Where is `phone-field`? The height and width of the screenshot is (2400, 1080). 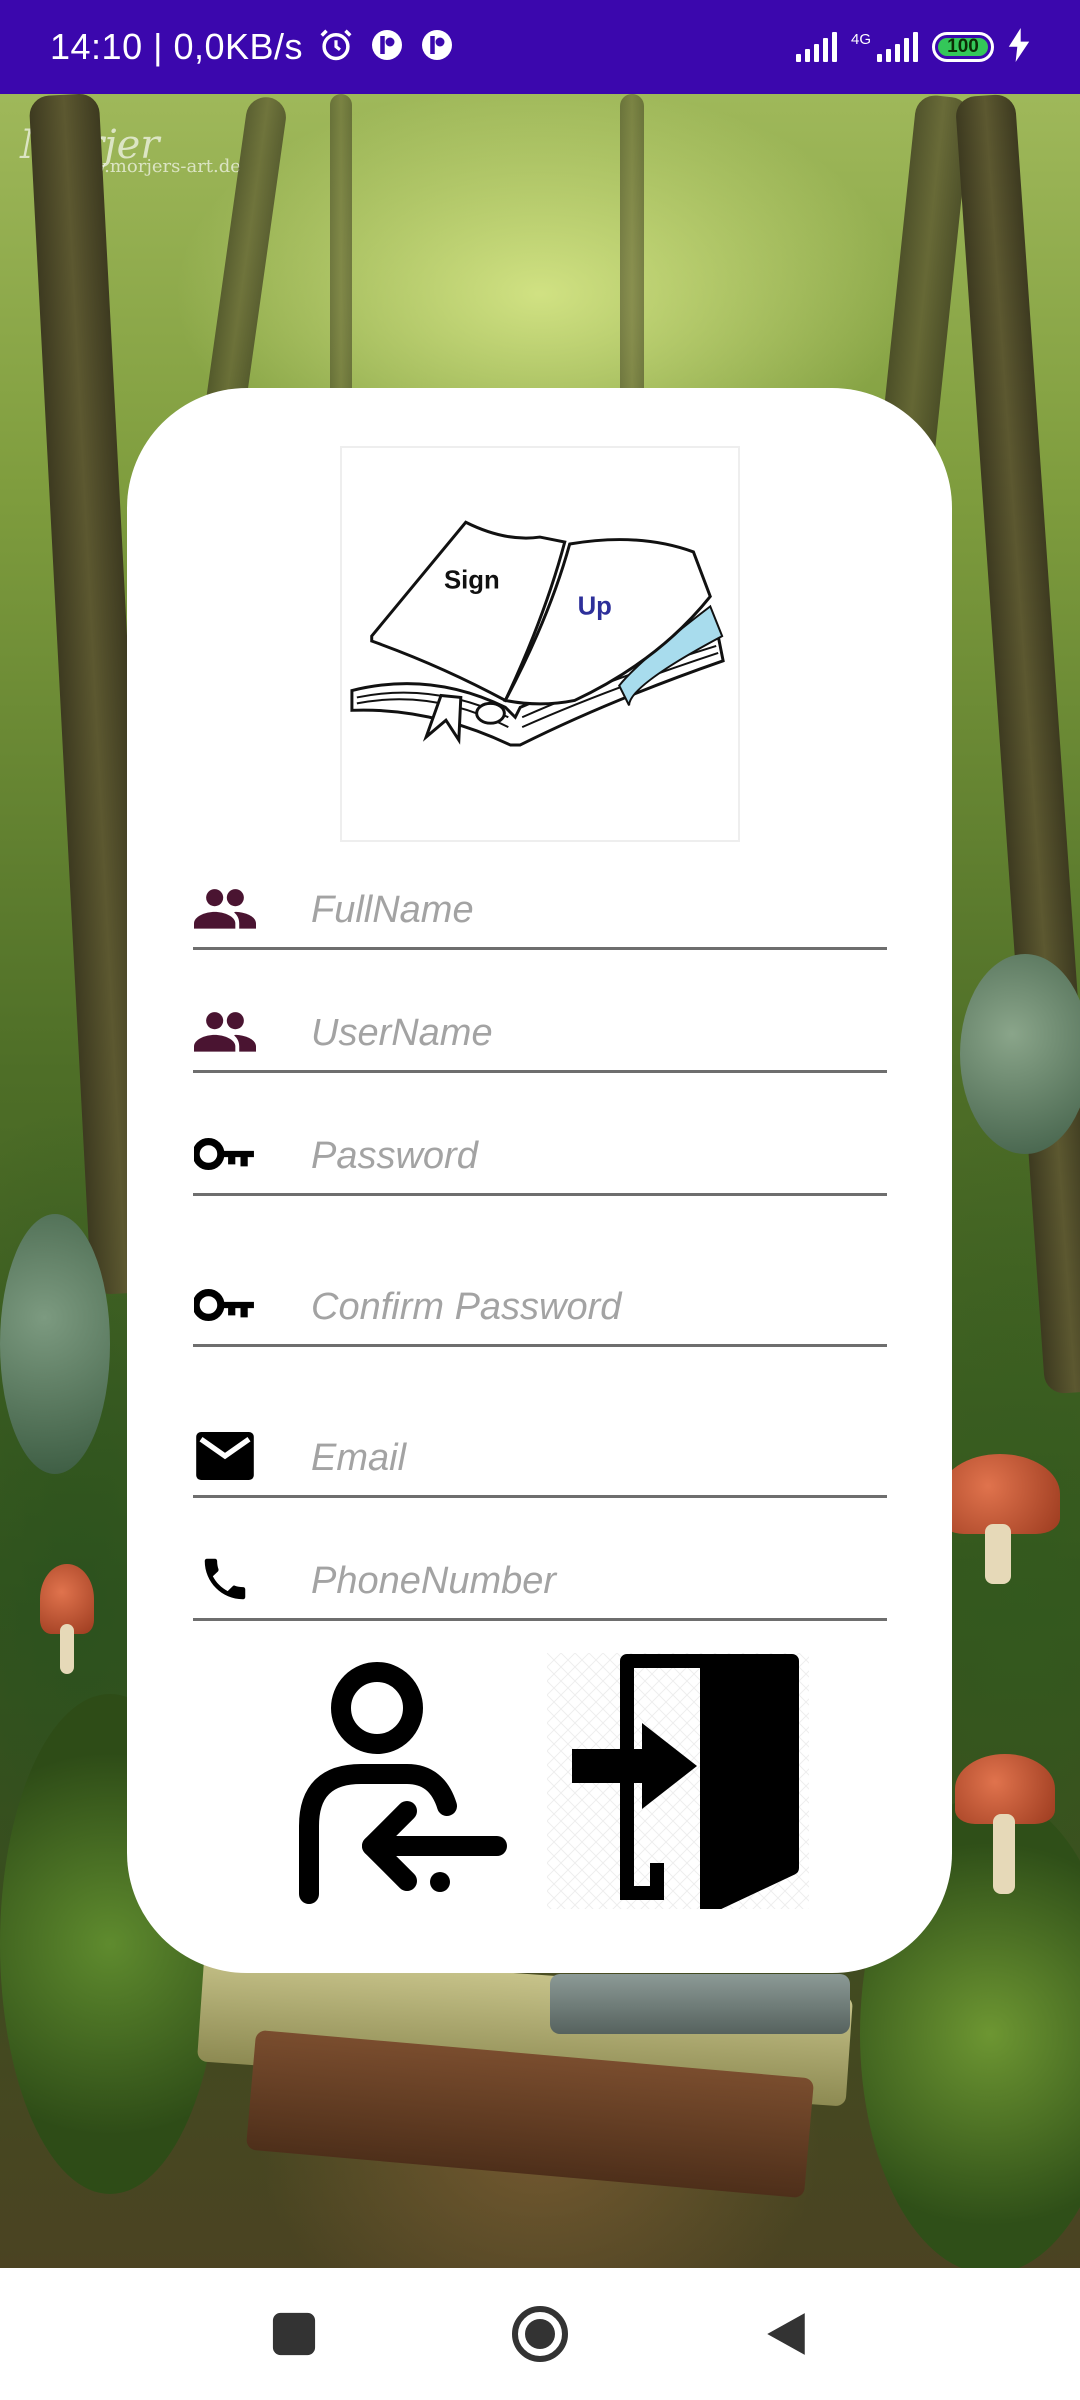
phone-field is located at coordinates (540, 1581).